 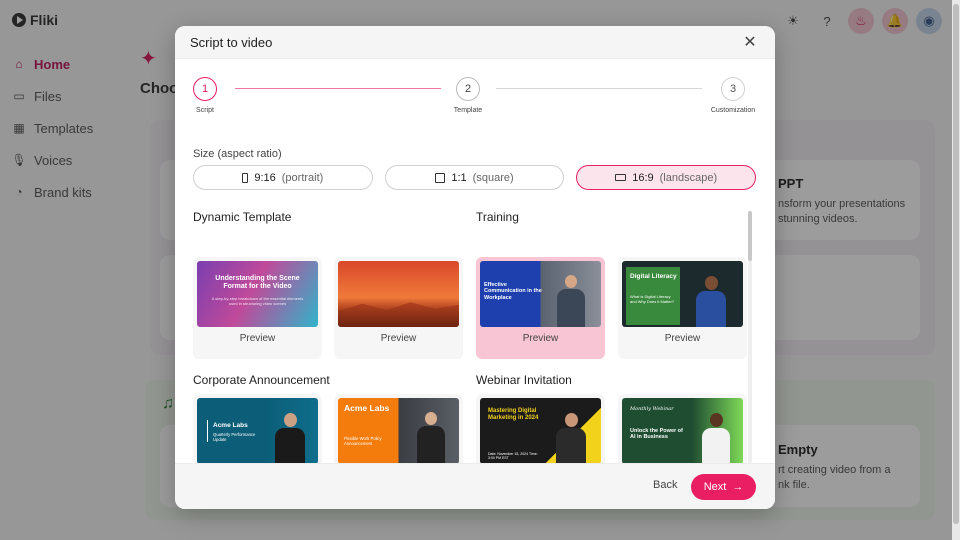 What do you see at coordinates (621, 177) in the screenshot?
I see `landscape-icon` at bounding box center [621, 177].